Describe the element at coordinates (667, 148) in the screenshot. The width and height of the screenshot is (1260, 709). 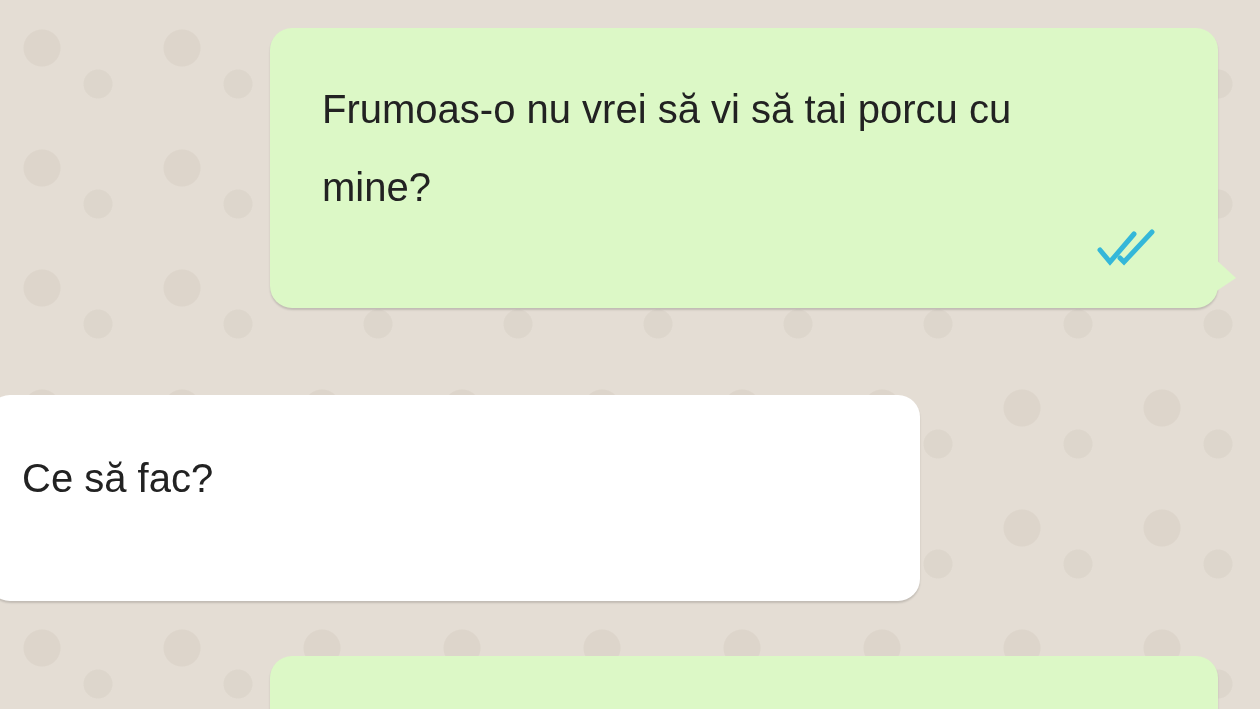
I see `message-text: Frumoas-o nu vrei să vi să tai porcu cu mine?` at that location.